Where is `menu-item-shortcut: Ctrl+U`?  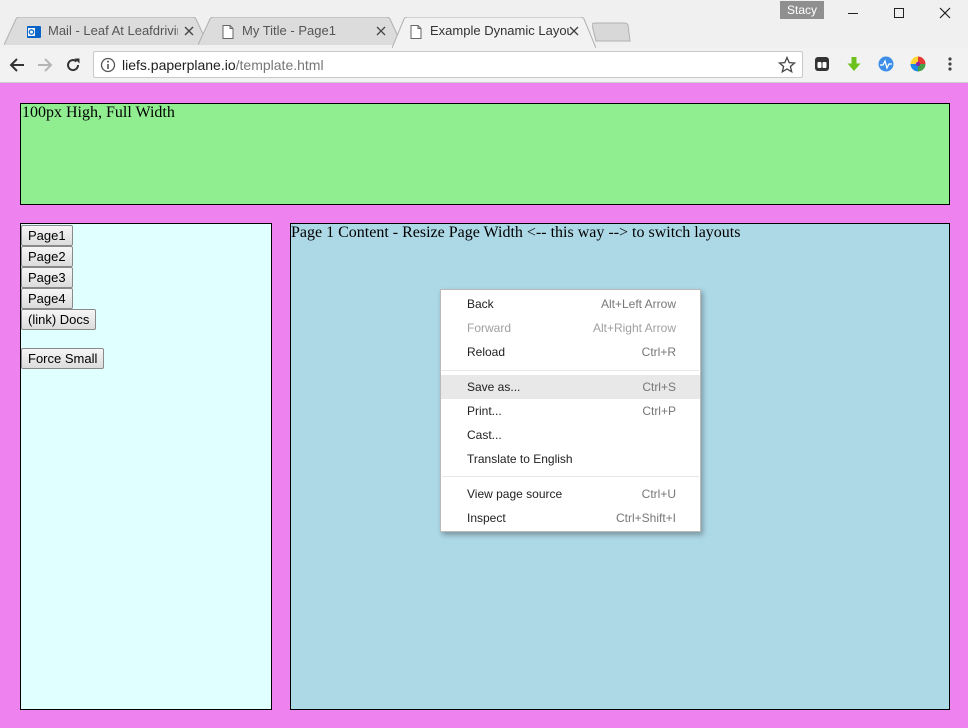 menu-item-shortcut: Ctrl+U is located at coordinates (658, 494).